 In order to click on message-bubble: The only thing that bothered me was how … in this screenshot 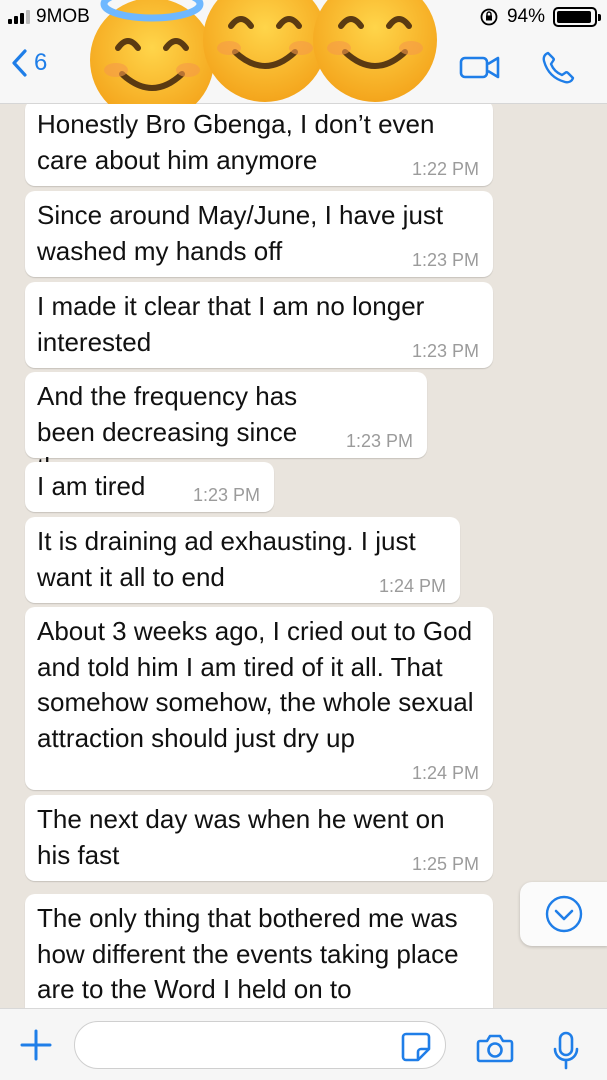, I will do `click(259, 951)`.